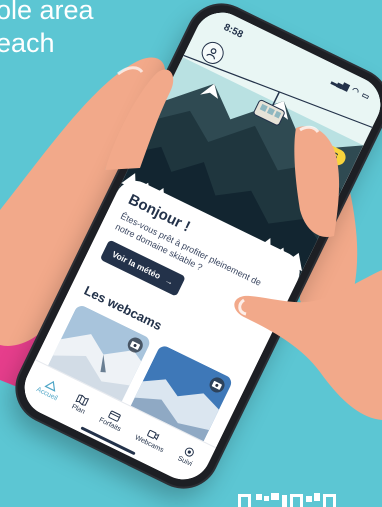 This screenshot has width=382, height=507. Describe the element at coordinates (308, 345) in the screenshot. I see `right-index-finger` at that location.